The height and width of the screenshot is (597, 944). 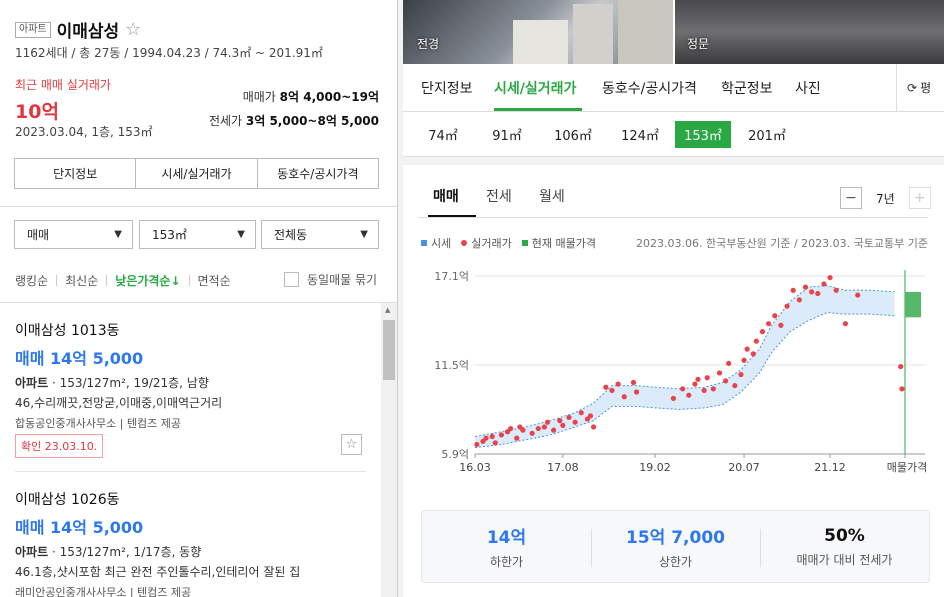 I want to click on lower-bound-label: 하한가, so click(x=506, y=562).